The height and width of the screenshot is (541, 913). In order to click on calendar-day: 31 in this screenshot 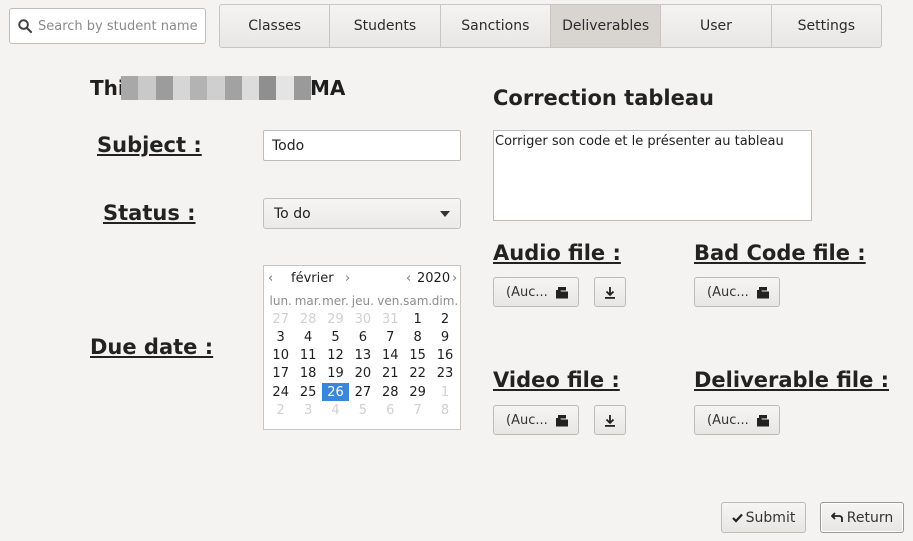, I will do `click(390, 319)`.